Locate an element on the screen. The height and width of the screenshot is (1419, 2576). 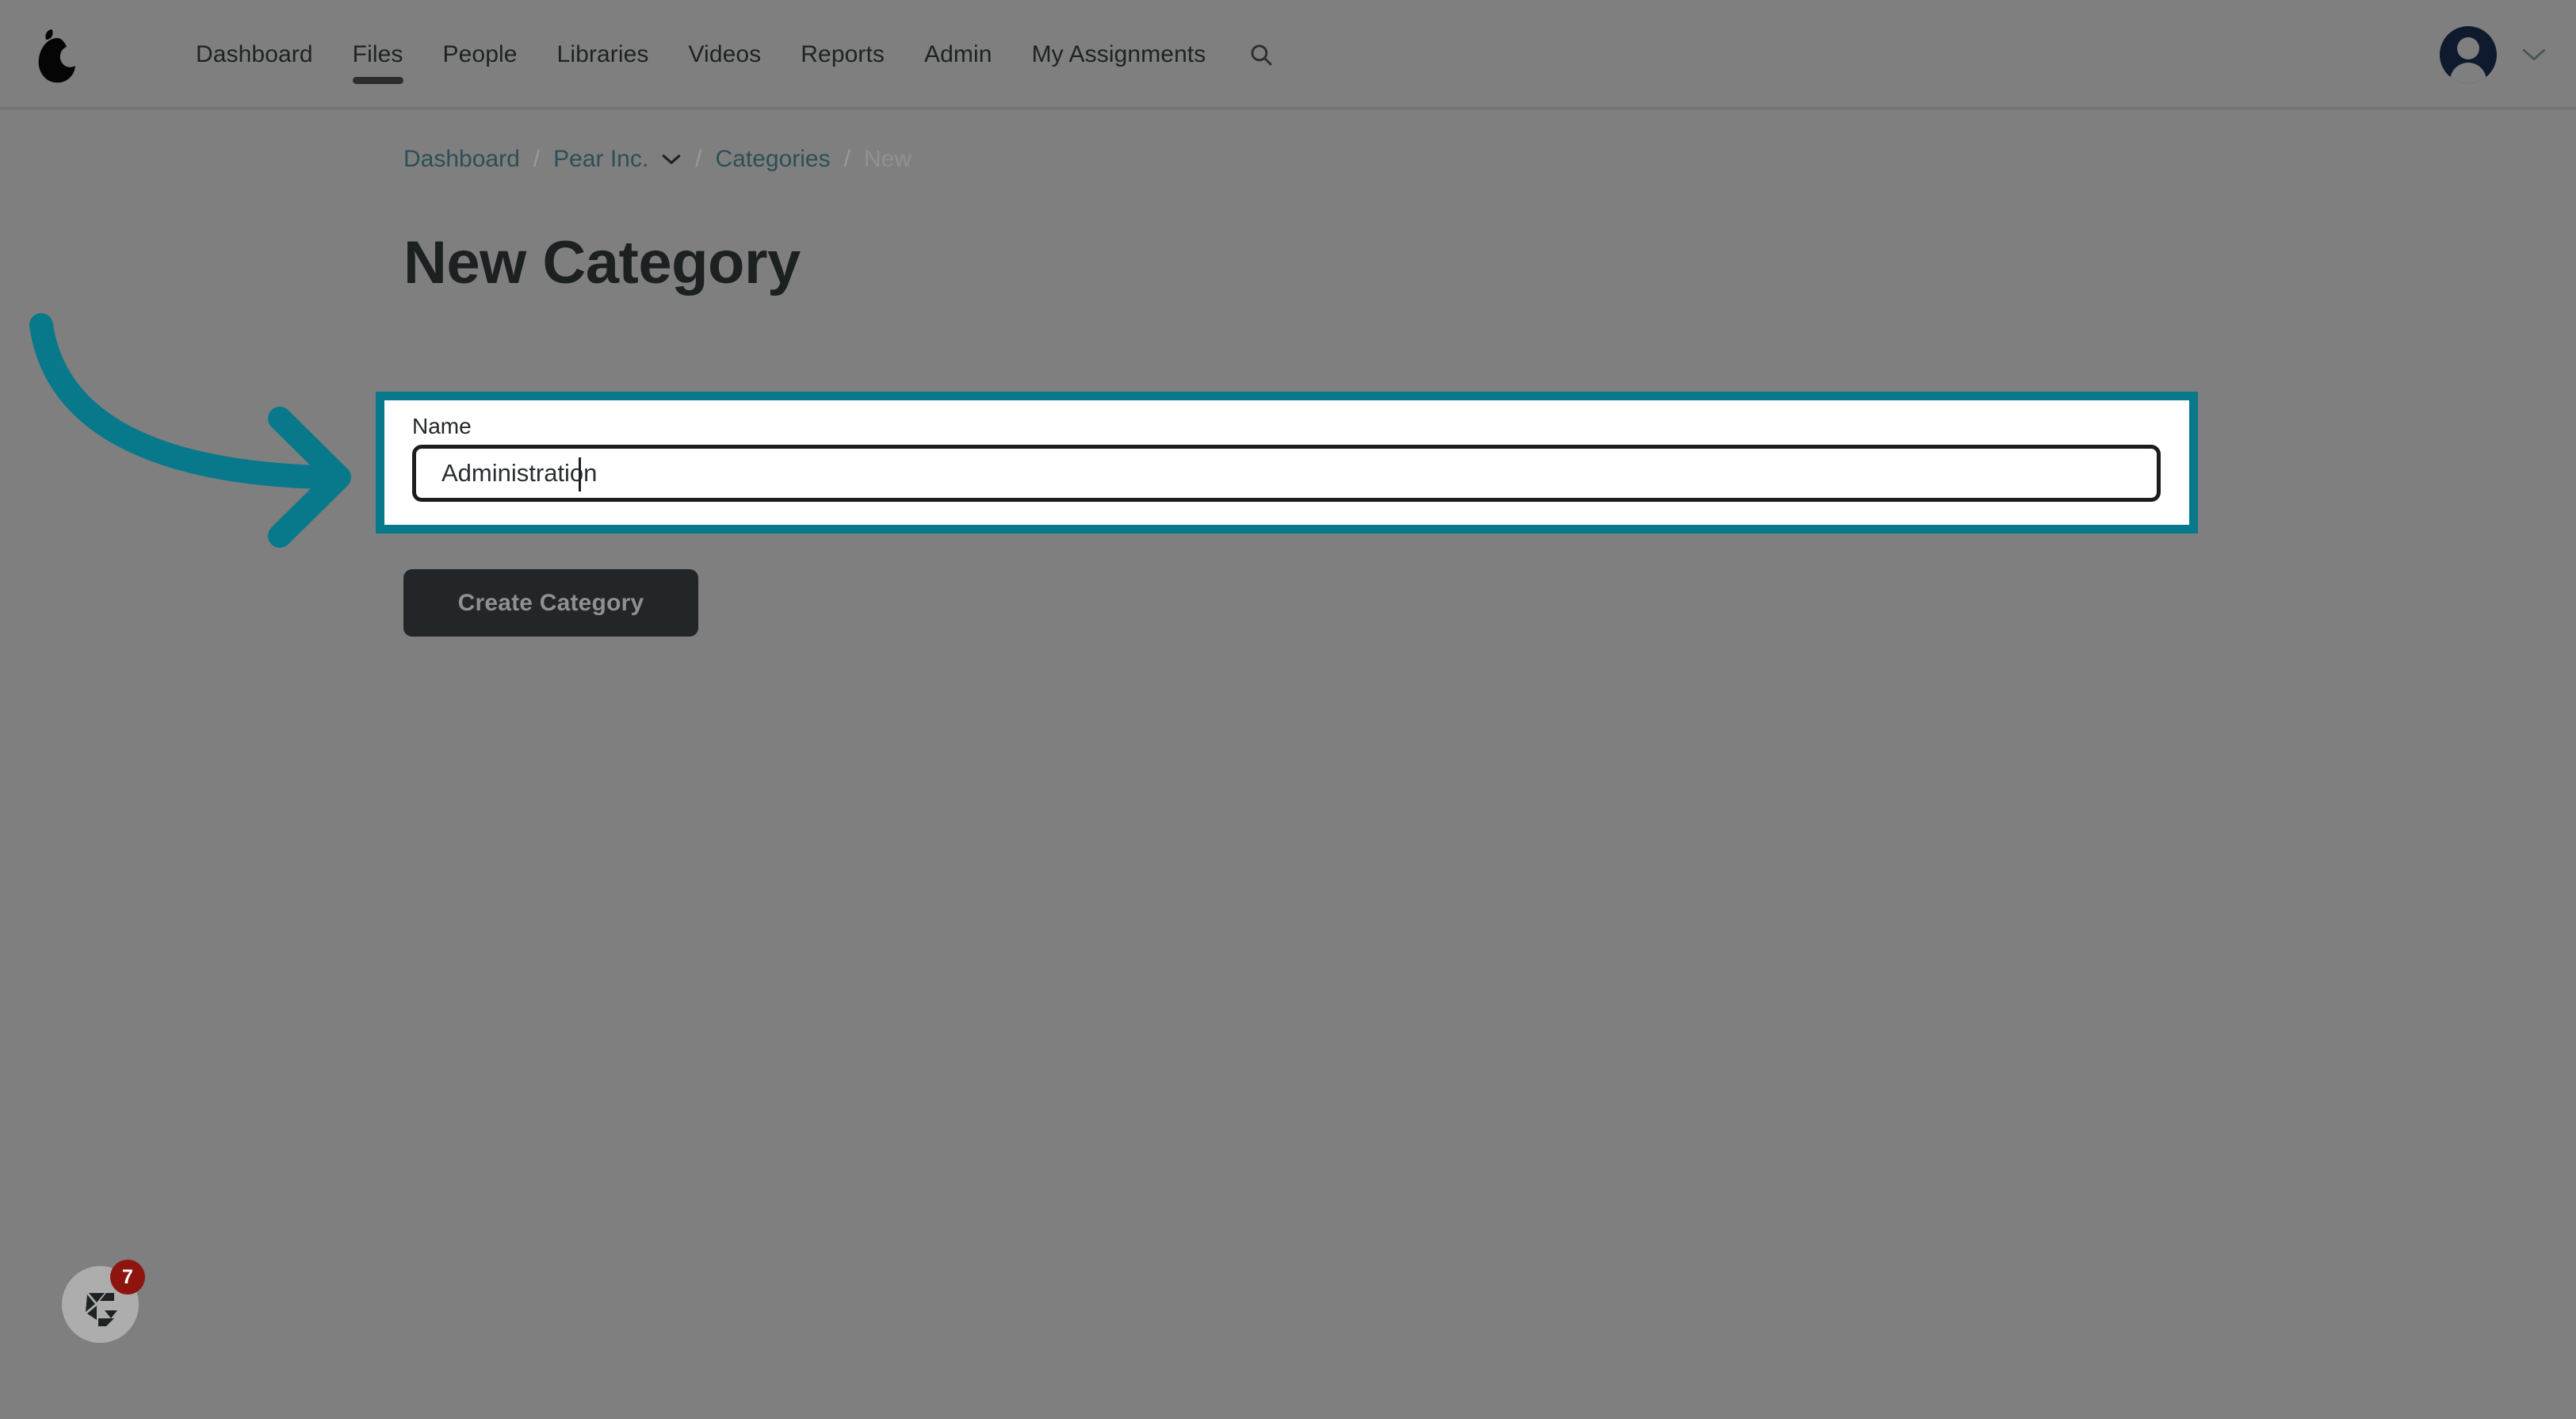
nav-label: Files is located at coordinates (377, 54).